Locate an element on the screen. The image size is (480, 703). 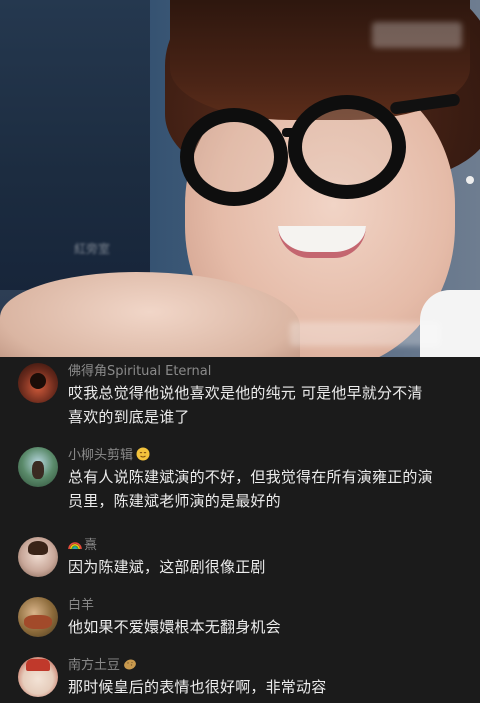
comment-username: 白羊 is located at coordinates (268, 606).